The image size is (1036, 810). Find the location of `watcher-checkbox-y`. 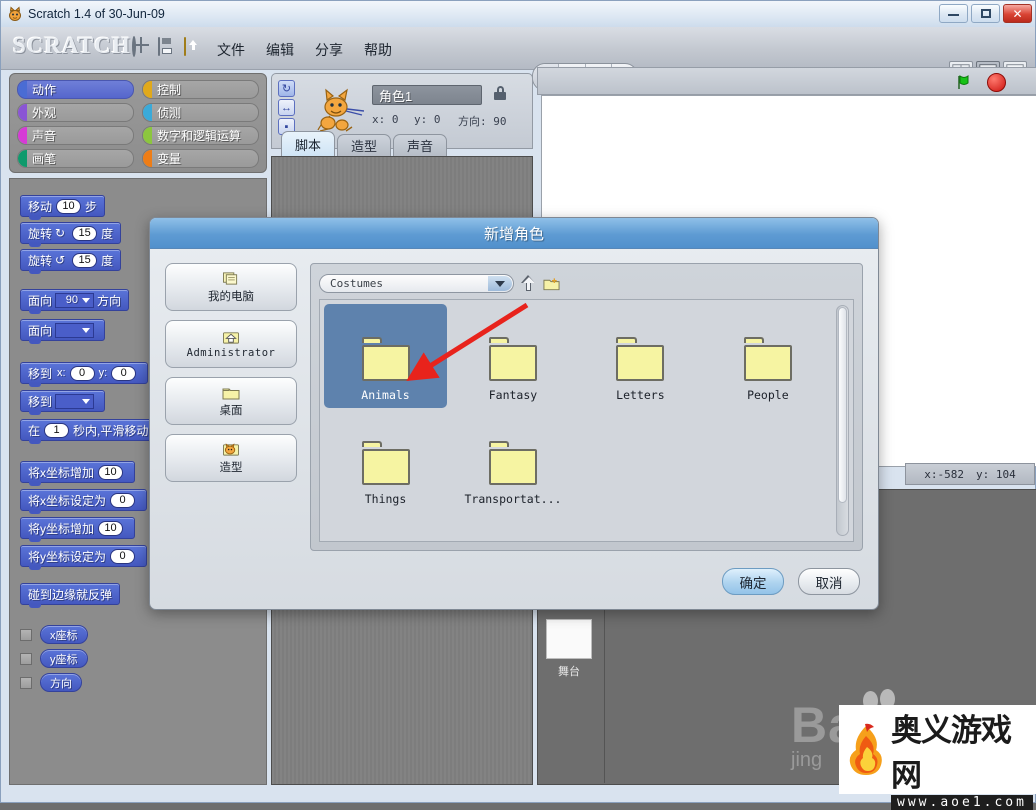

watcher-checkbox-y is located at coordinates (26, 658).